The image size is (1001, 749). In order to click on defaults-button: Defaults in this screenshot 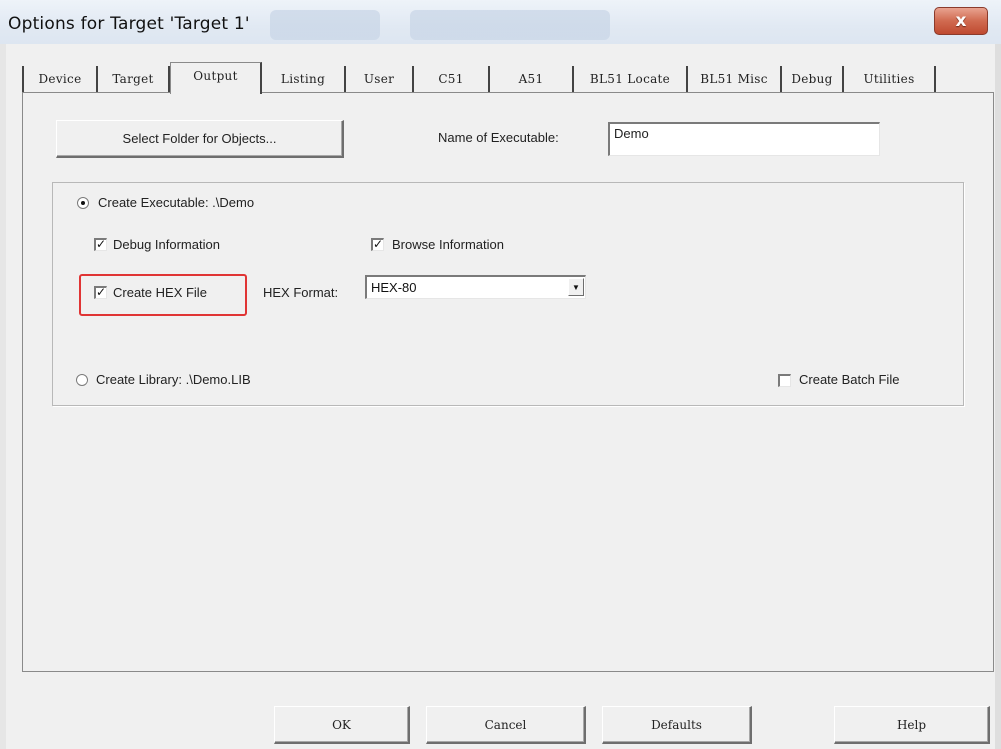, I will do `click(677, 725)`.